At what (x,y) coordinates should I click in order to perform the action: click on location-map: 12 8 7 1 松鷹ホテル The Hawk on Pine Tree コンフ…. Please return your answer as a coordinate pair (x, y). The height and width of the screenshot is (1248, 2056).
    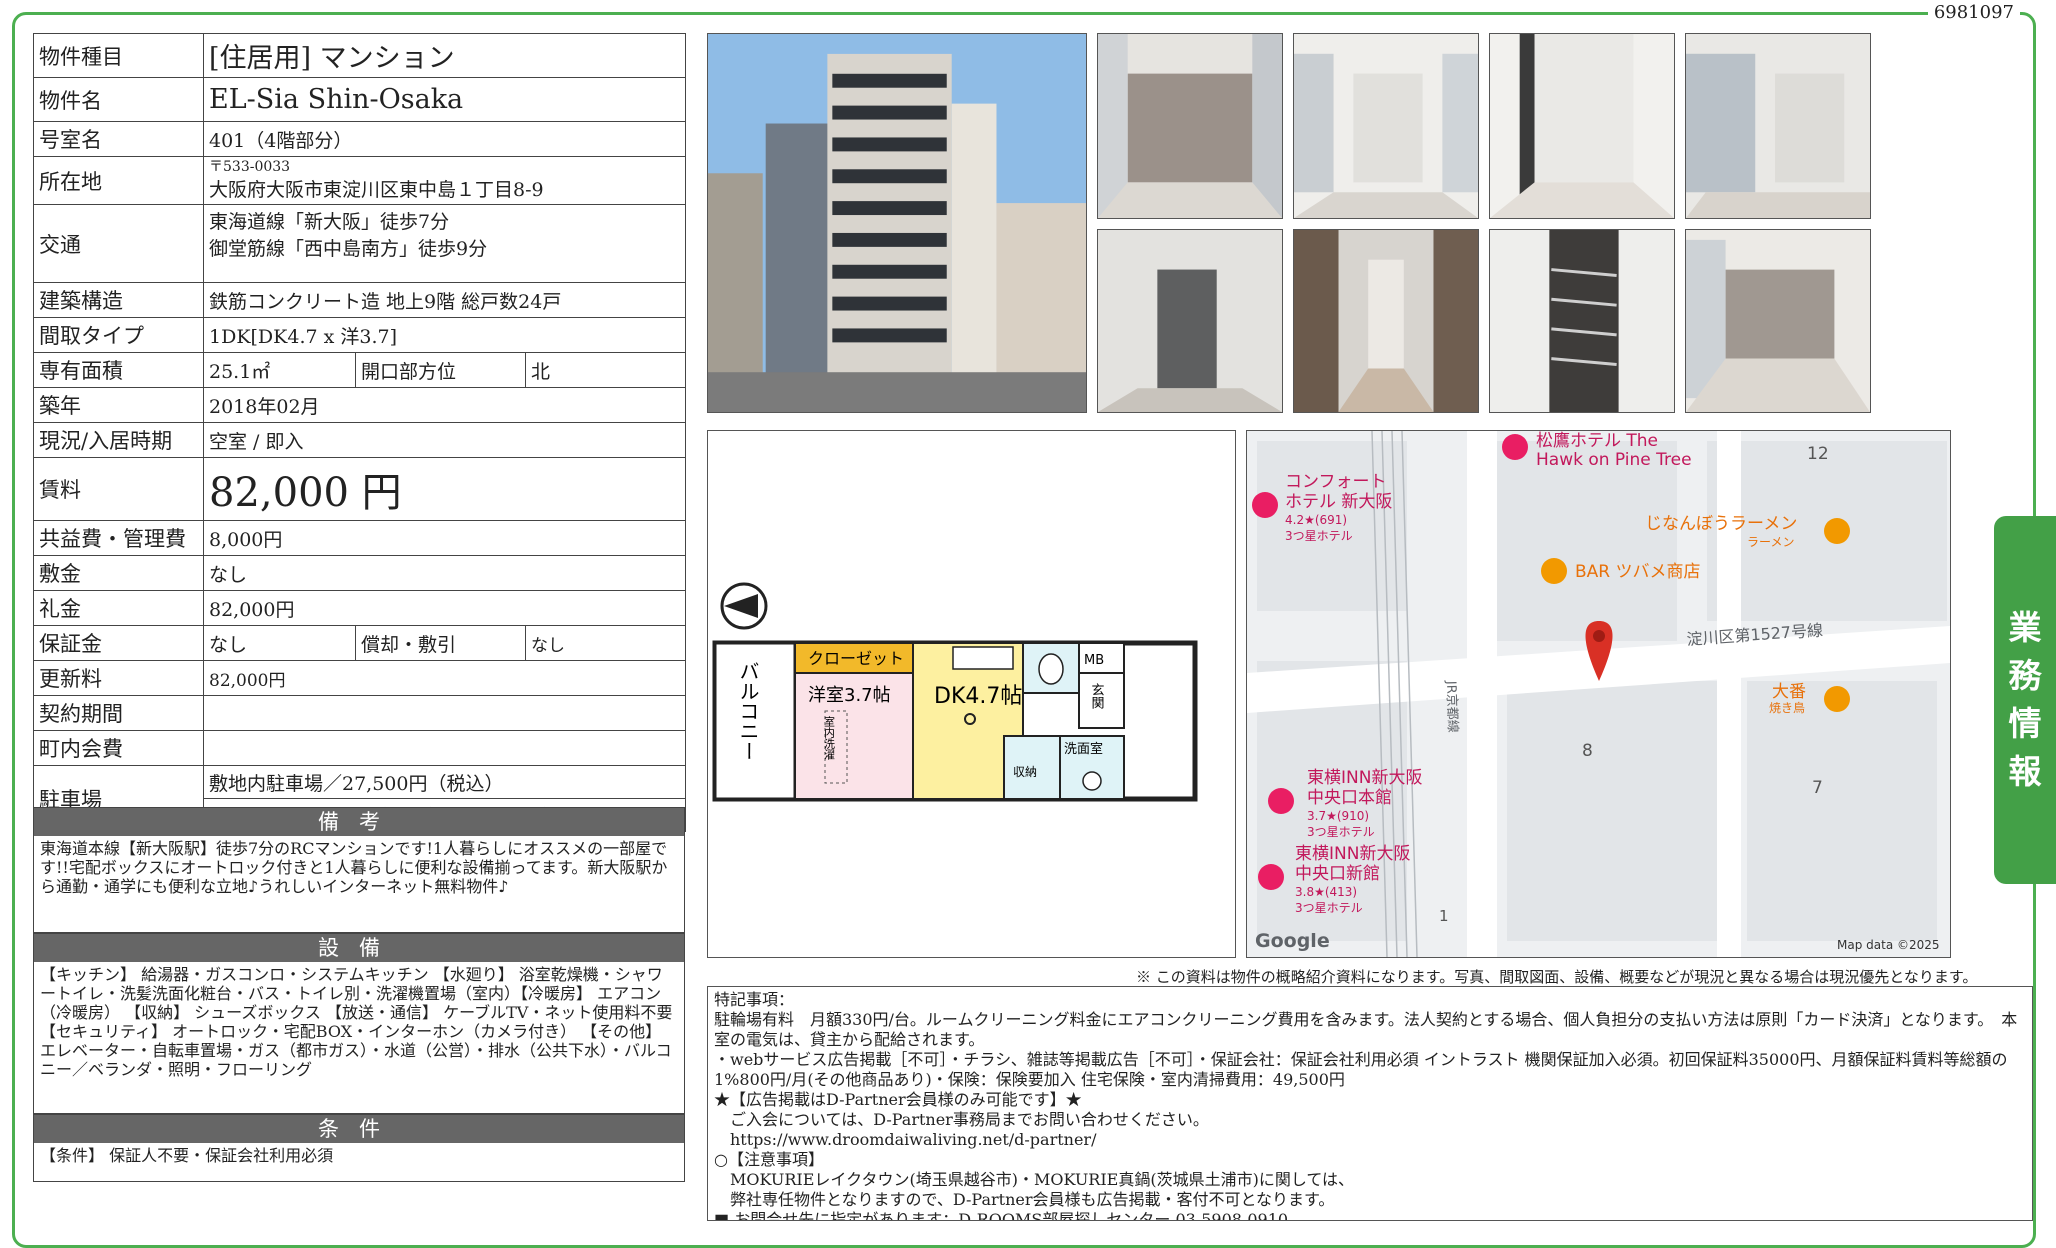
    Looking at the image, I should click on (1598, 694).